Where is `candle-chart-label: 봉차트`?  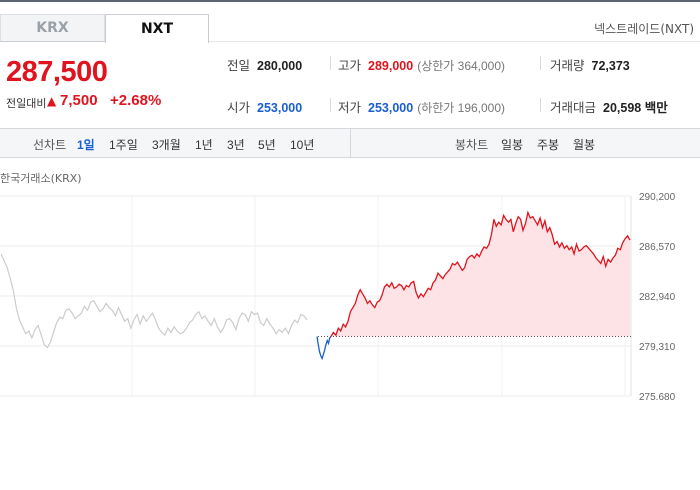 candle-chart-label: 봉차트 is located at coordinates (472, 145).